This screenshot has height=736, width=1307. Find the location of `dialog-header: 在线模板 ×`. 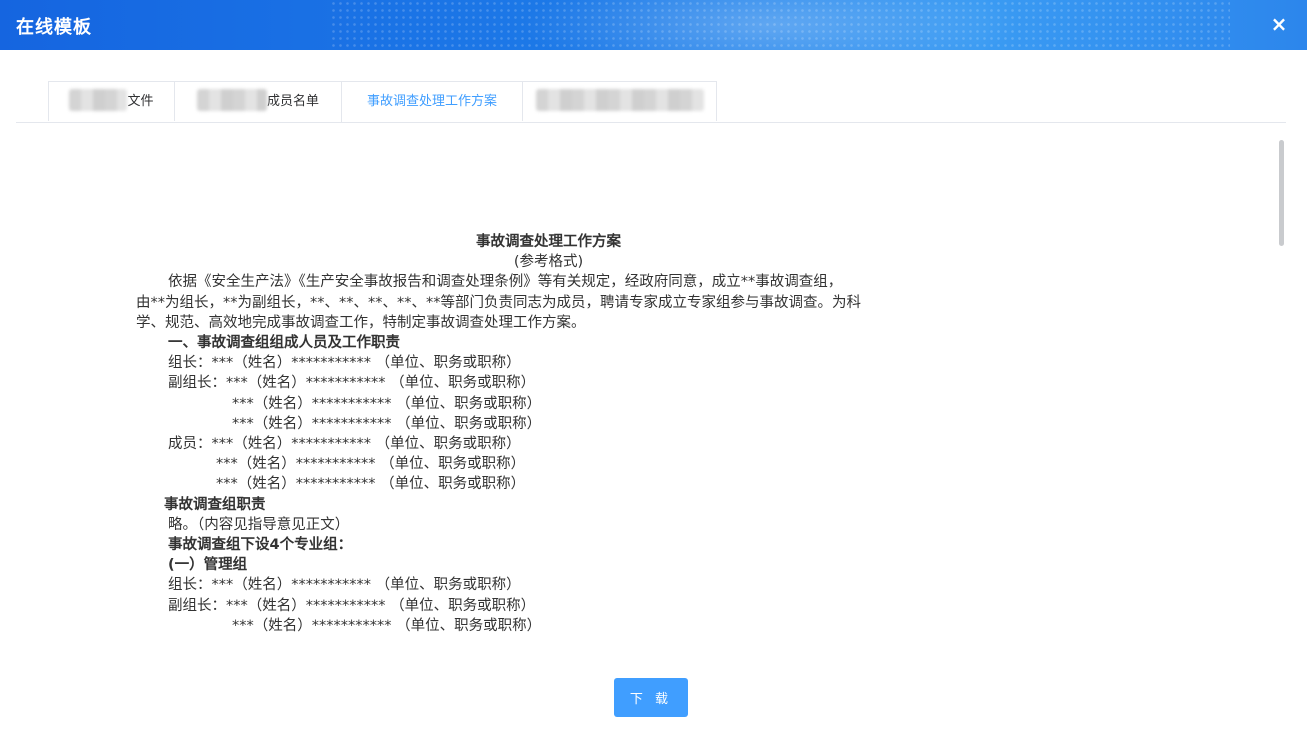

dialog-header: 在线模板 × is located at coordinates (653, 25).